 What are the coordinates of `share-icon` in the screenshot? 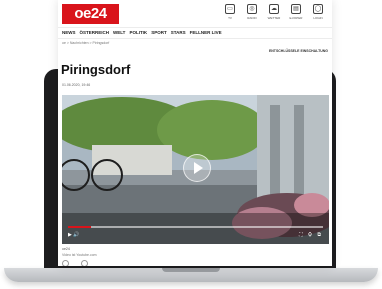 It's located at (65, 263).